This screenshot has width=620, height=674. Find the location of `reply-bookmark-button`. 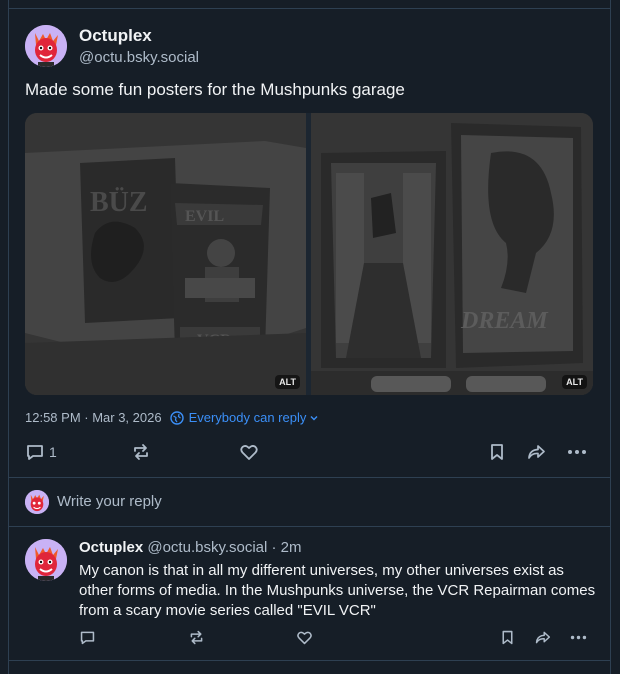

reply-bookmark-button is located at coordinates (507, 637).